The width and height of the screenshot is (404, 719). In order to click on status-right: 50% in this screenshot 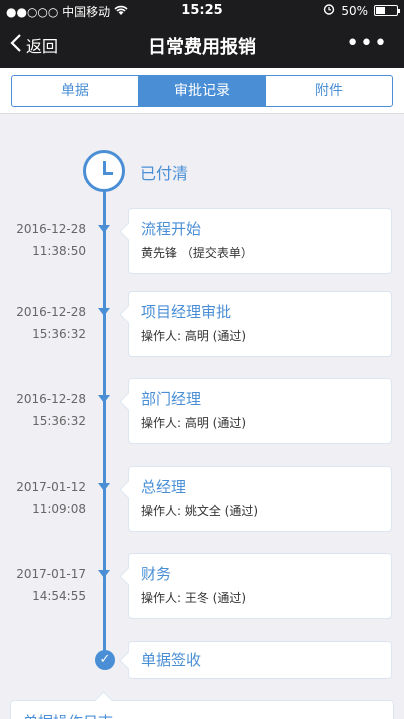, I will do `click(361, 10)`.